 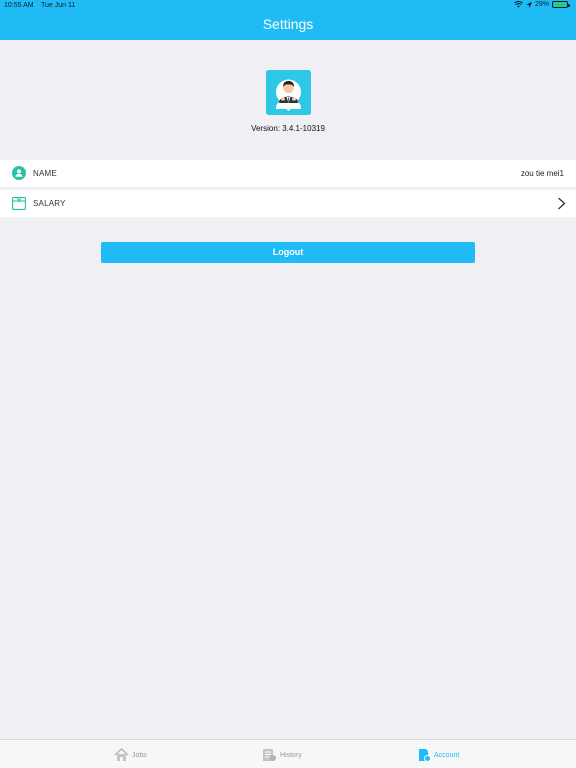 I want to click on app-logo-icon, so click(x=288, y=92).